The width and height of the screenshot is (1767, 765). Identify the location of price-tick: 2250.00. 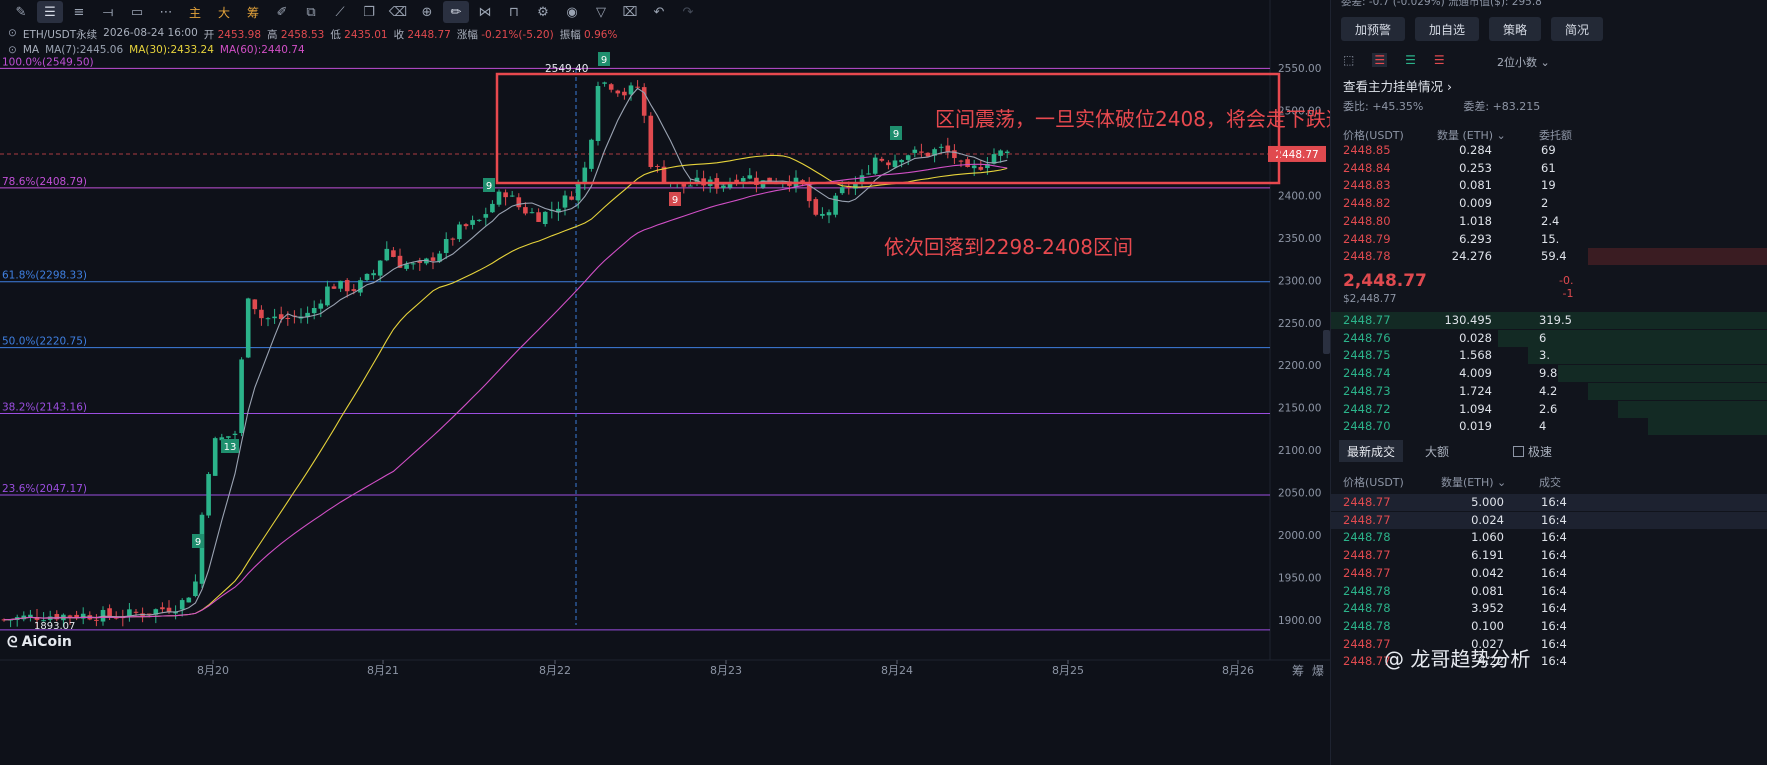
(1299, 324).